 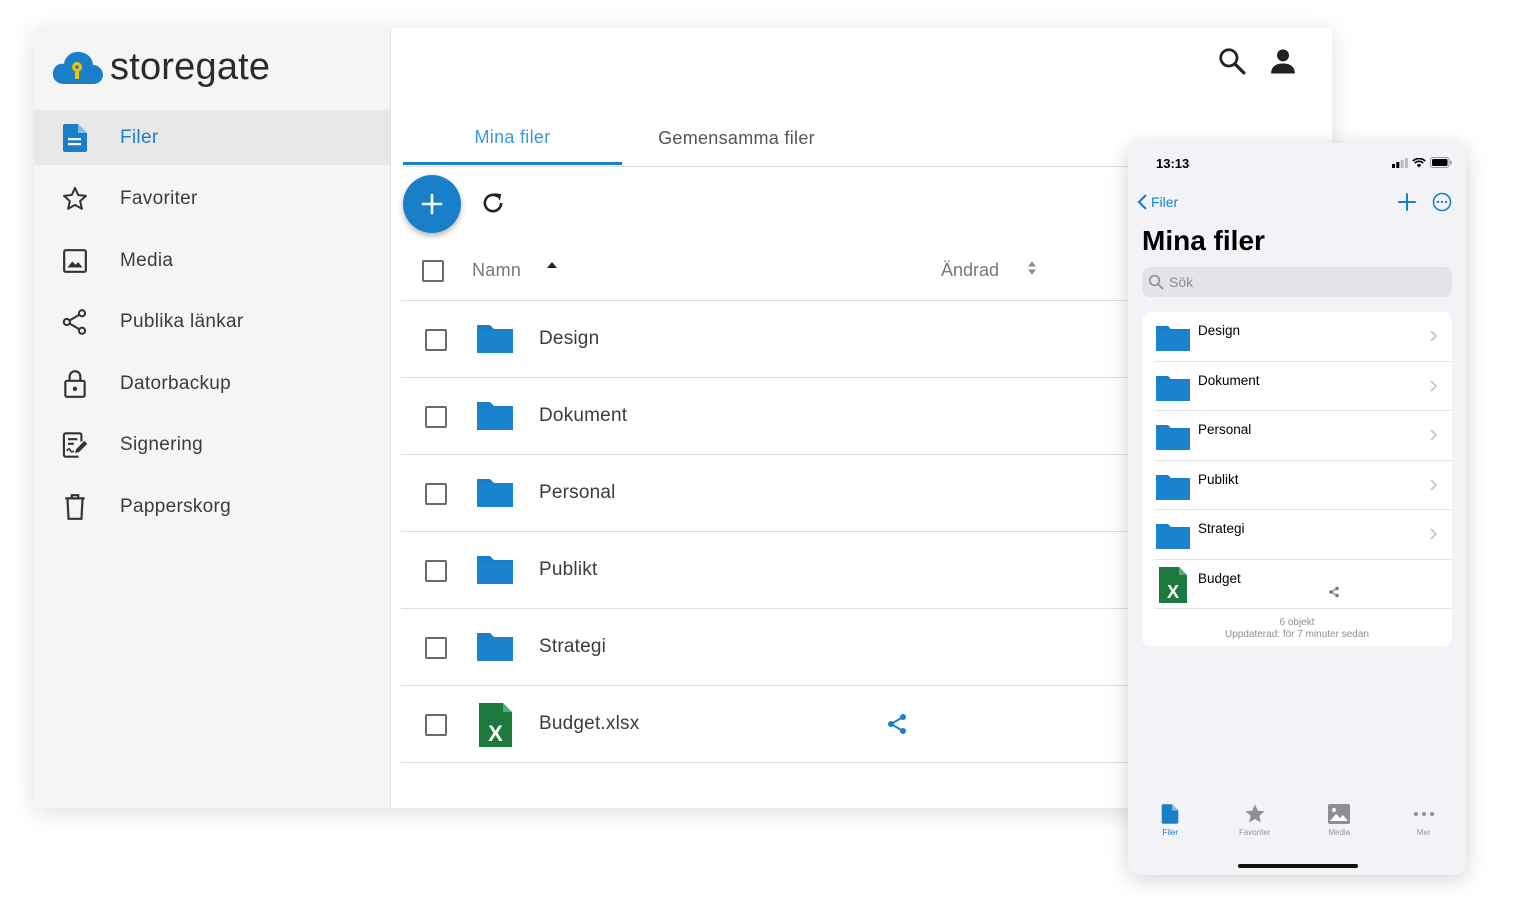 What do you see at coordinates (1297, 535) in the screenshot?
I see `list-item: Strategi` at bounding box center [1297, 535].